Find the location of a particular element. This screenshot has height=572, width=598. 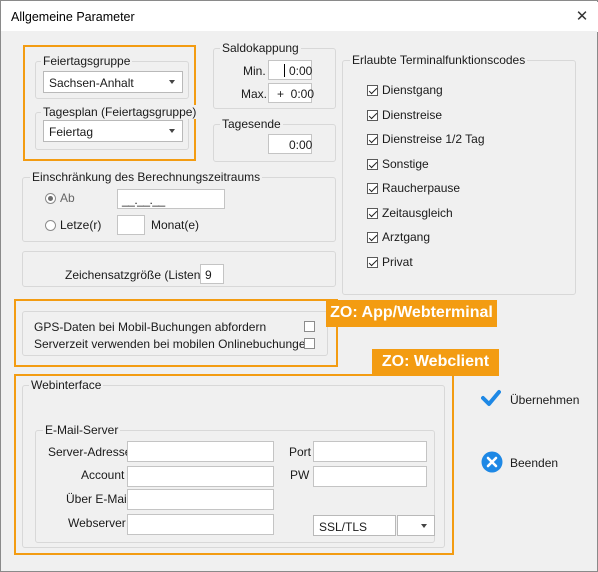

tagesende-input: 0:00 is located at coordinates (290, 144).